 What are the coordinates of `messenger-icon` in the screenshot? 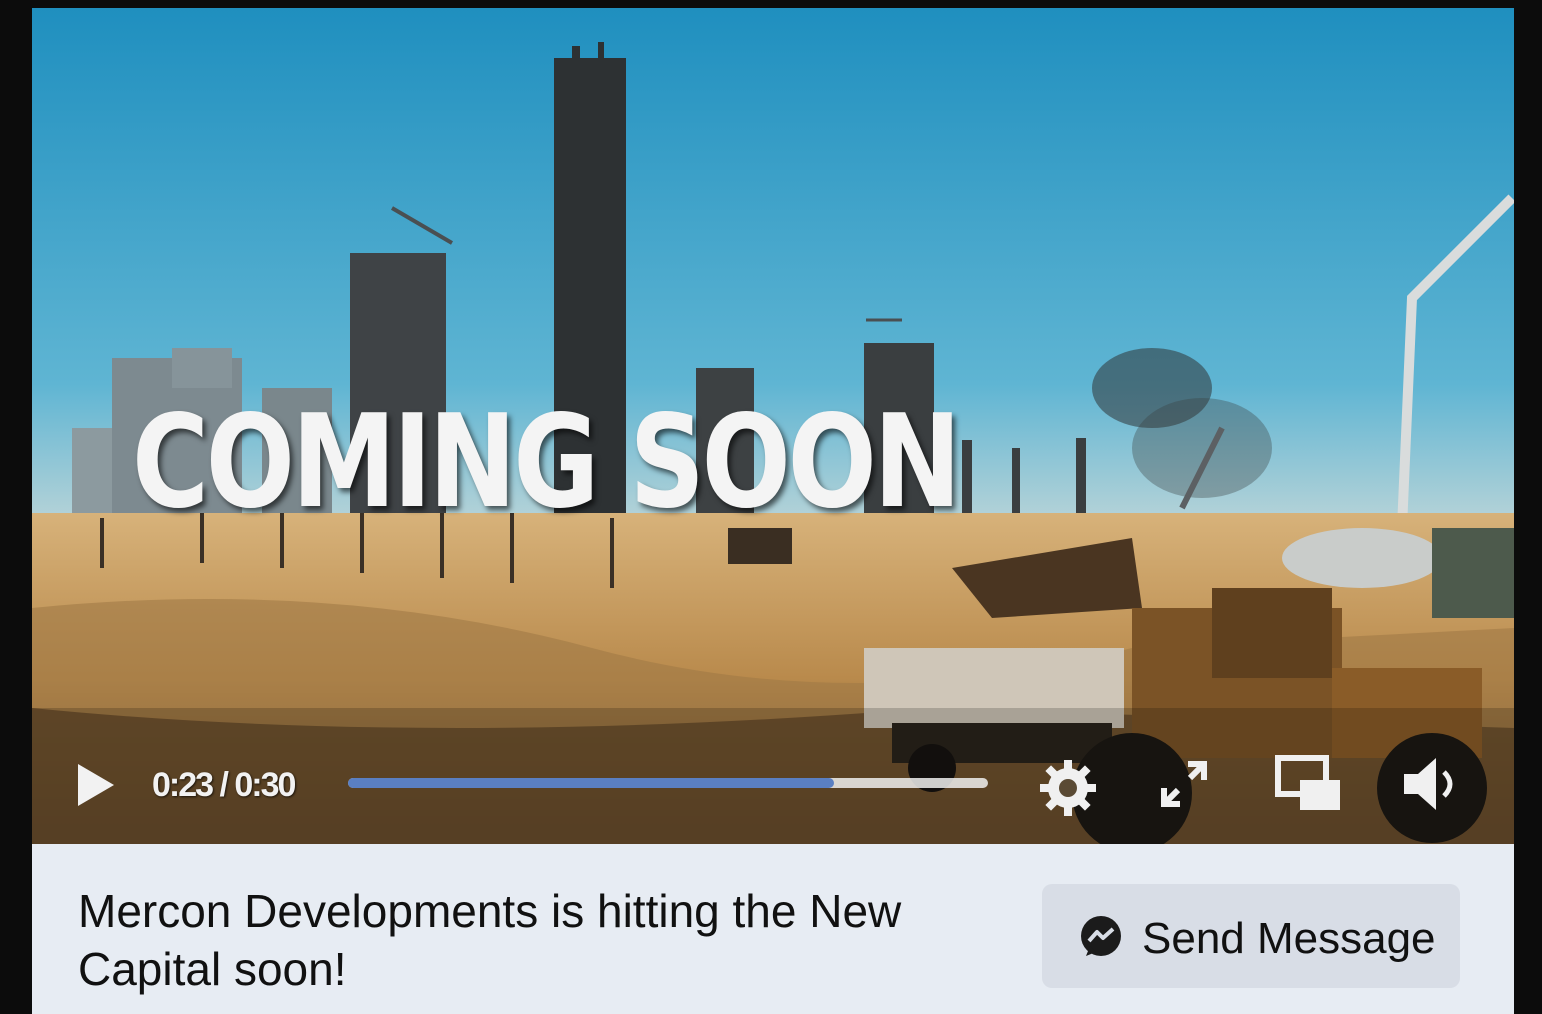 It's located at (1101, 939).